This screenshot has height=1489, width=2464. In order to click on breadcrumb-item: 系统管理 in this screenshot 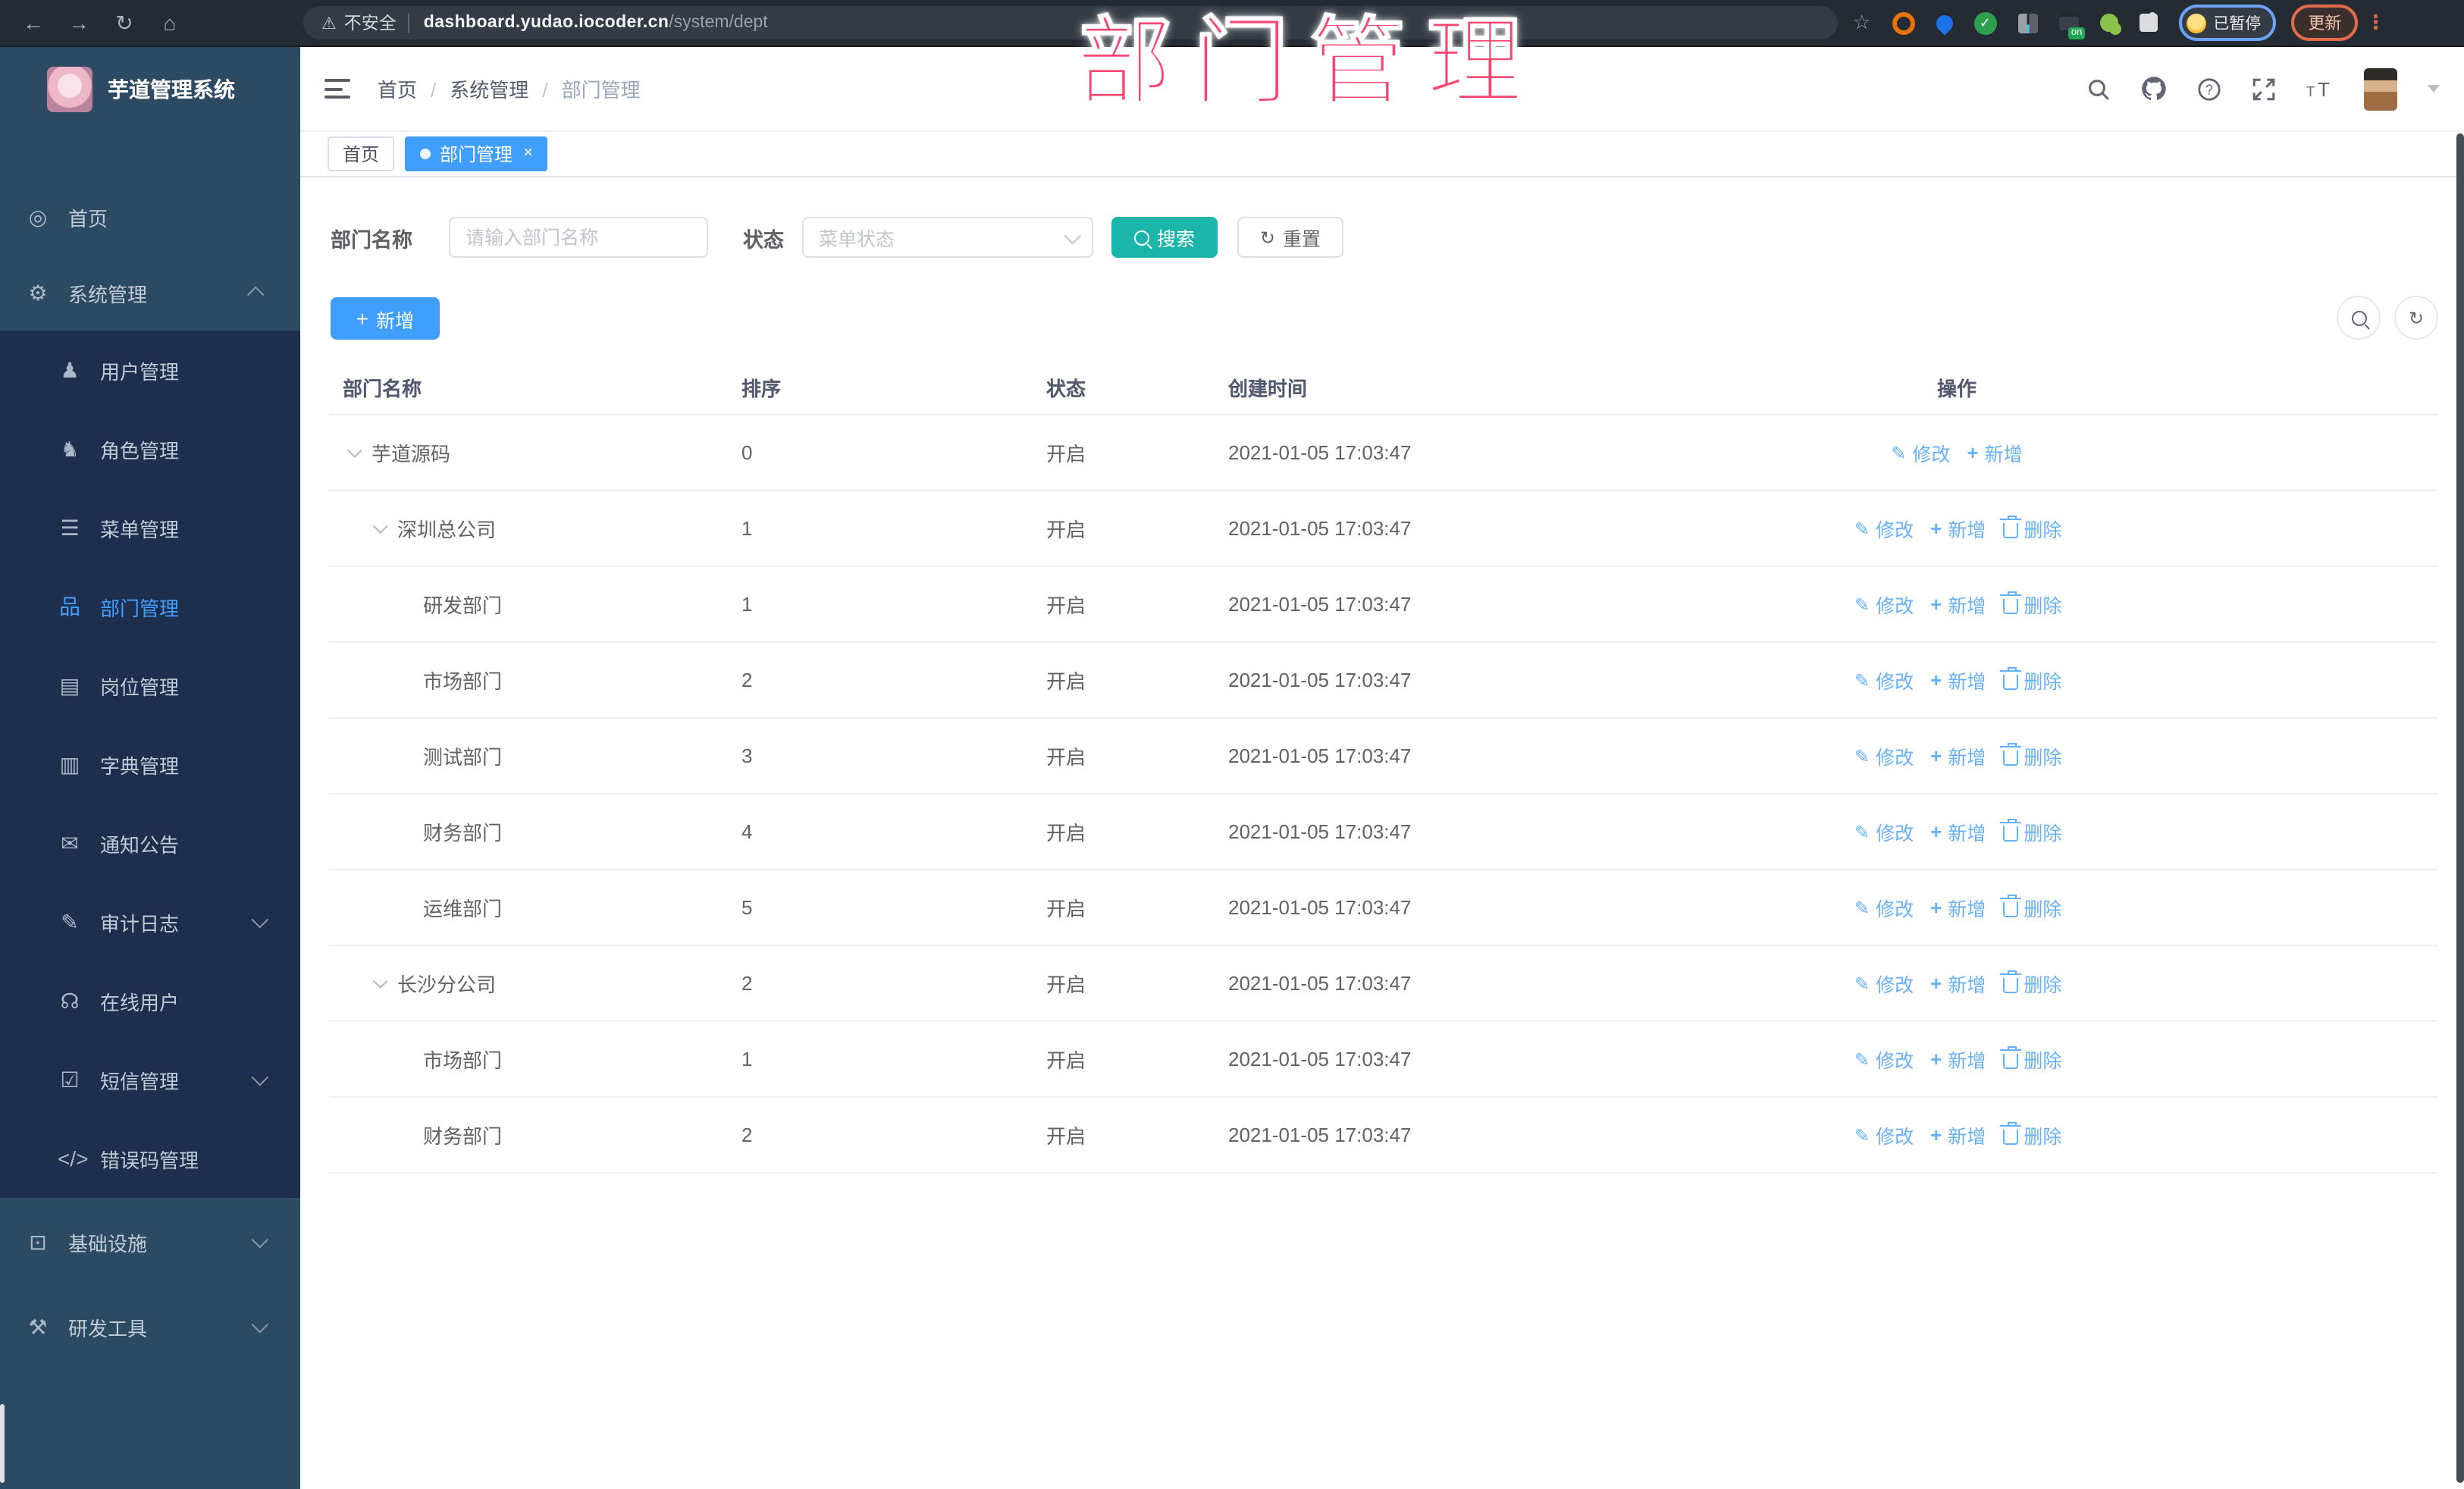, I will do `click(473, 88)`.